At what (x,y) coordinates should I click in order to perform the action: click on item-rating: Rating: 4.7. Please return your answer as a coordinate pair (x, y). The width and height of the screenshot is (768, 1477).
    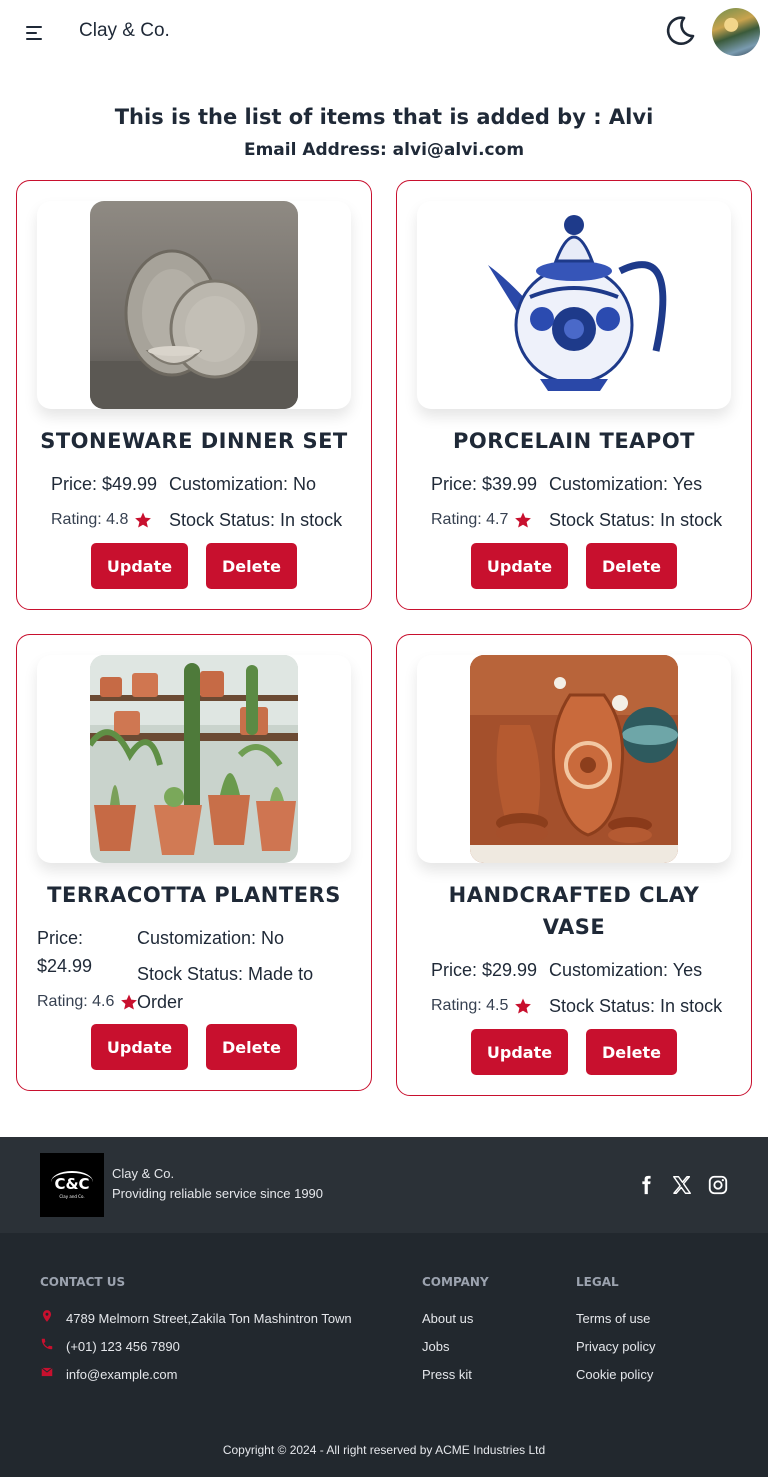
    Looking at the image, I should click on (481, 520).